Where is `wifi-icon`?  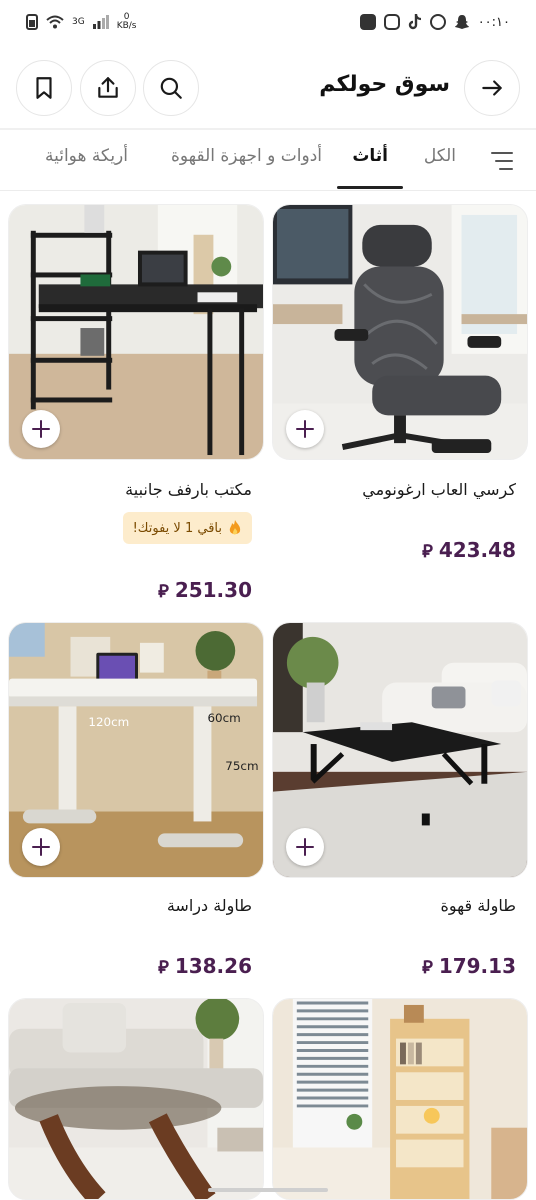 wifi-icon is located at coordinates (55, 22).